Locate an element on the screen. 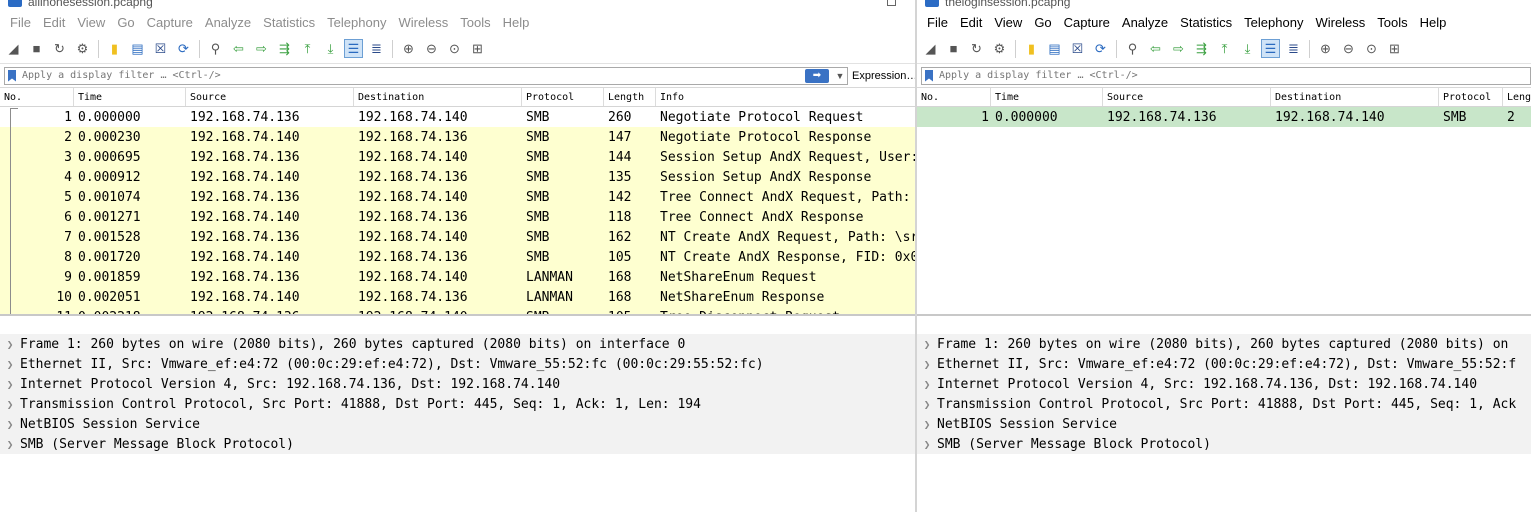 The width and height of the screenshot is (1531, 512). menu-analyze: Analyze is located at coordinates (1145, 22).